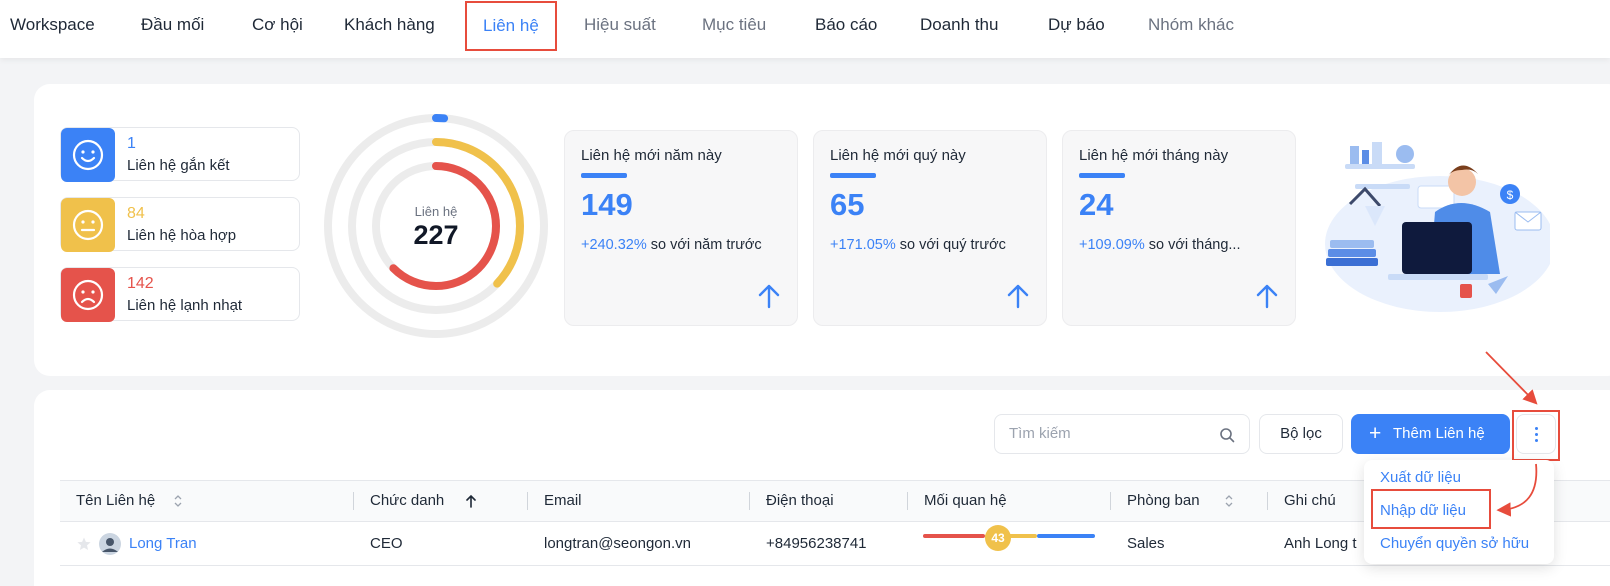 The height and width of the screenshot is (586, 1610). What do you see at coordinates (182, 235) in the screenshot?
I see `relationship-label: Liên hệ hòa hợp` at bounding box center [182, 235].